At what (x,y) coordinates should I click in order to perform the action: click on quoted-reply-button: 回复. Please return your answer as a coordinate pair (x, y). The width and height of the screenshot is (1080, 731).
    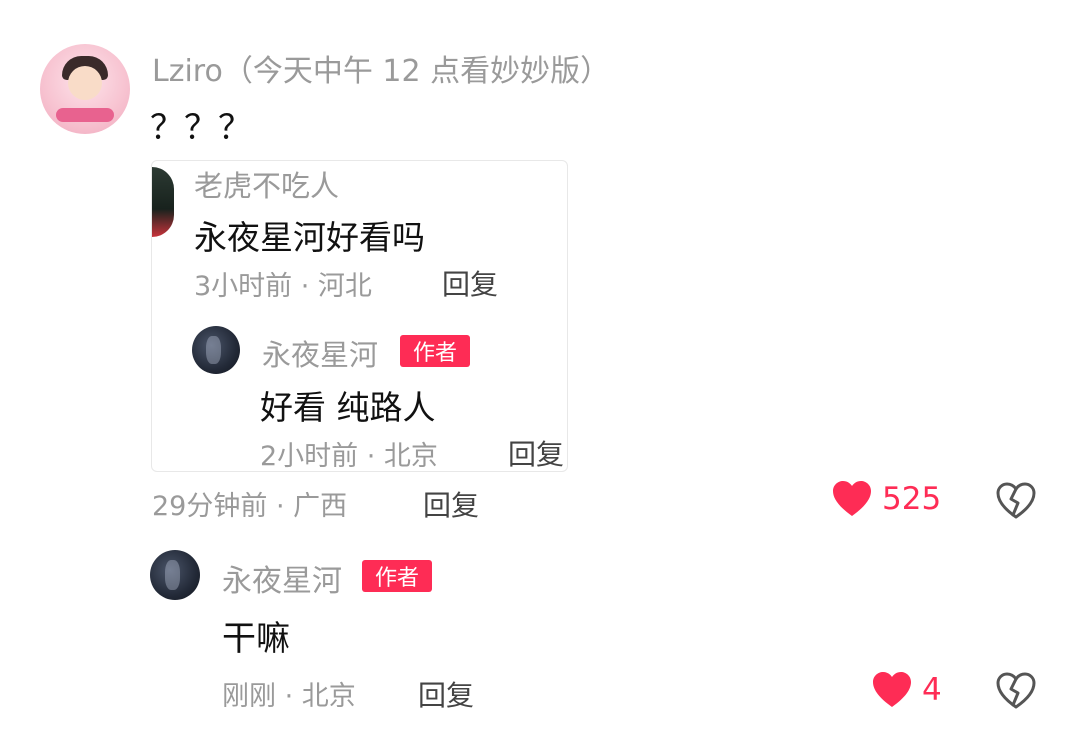
    Looking at the image, I should click on (470, 284).